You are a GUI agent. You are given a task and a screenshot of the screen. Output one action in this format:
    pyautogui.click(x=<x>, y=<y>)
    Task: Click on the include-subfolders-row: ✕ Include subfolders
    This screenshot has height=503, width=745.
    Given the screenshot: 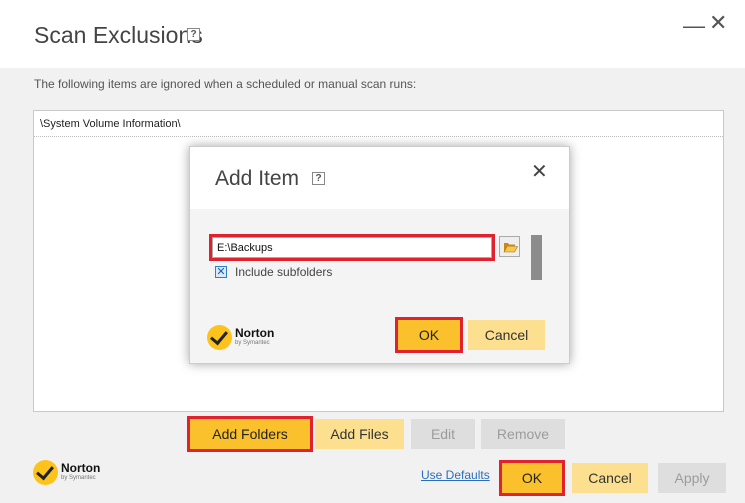 What is the action you would take?
    pyautogui.click(x=273, y=272)
    